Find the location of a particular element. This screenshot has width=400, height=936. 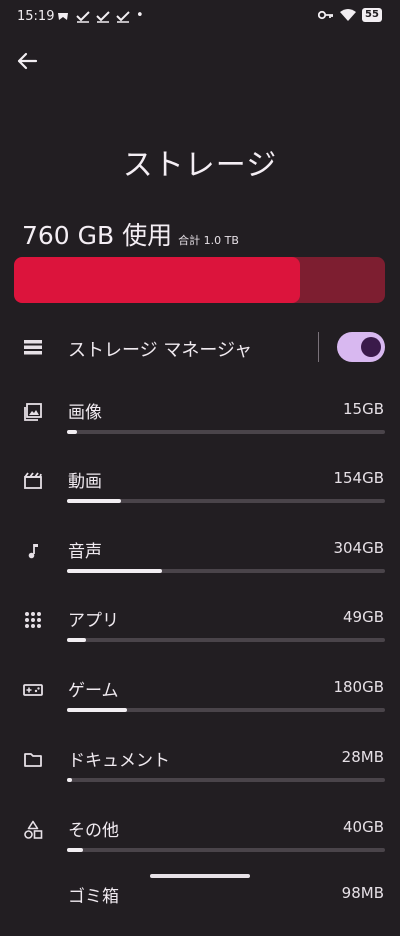

wifi-icon is located at coordinates (348, 15).